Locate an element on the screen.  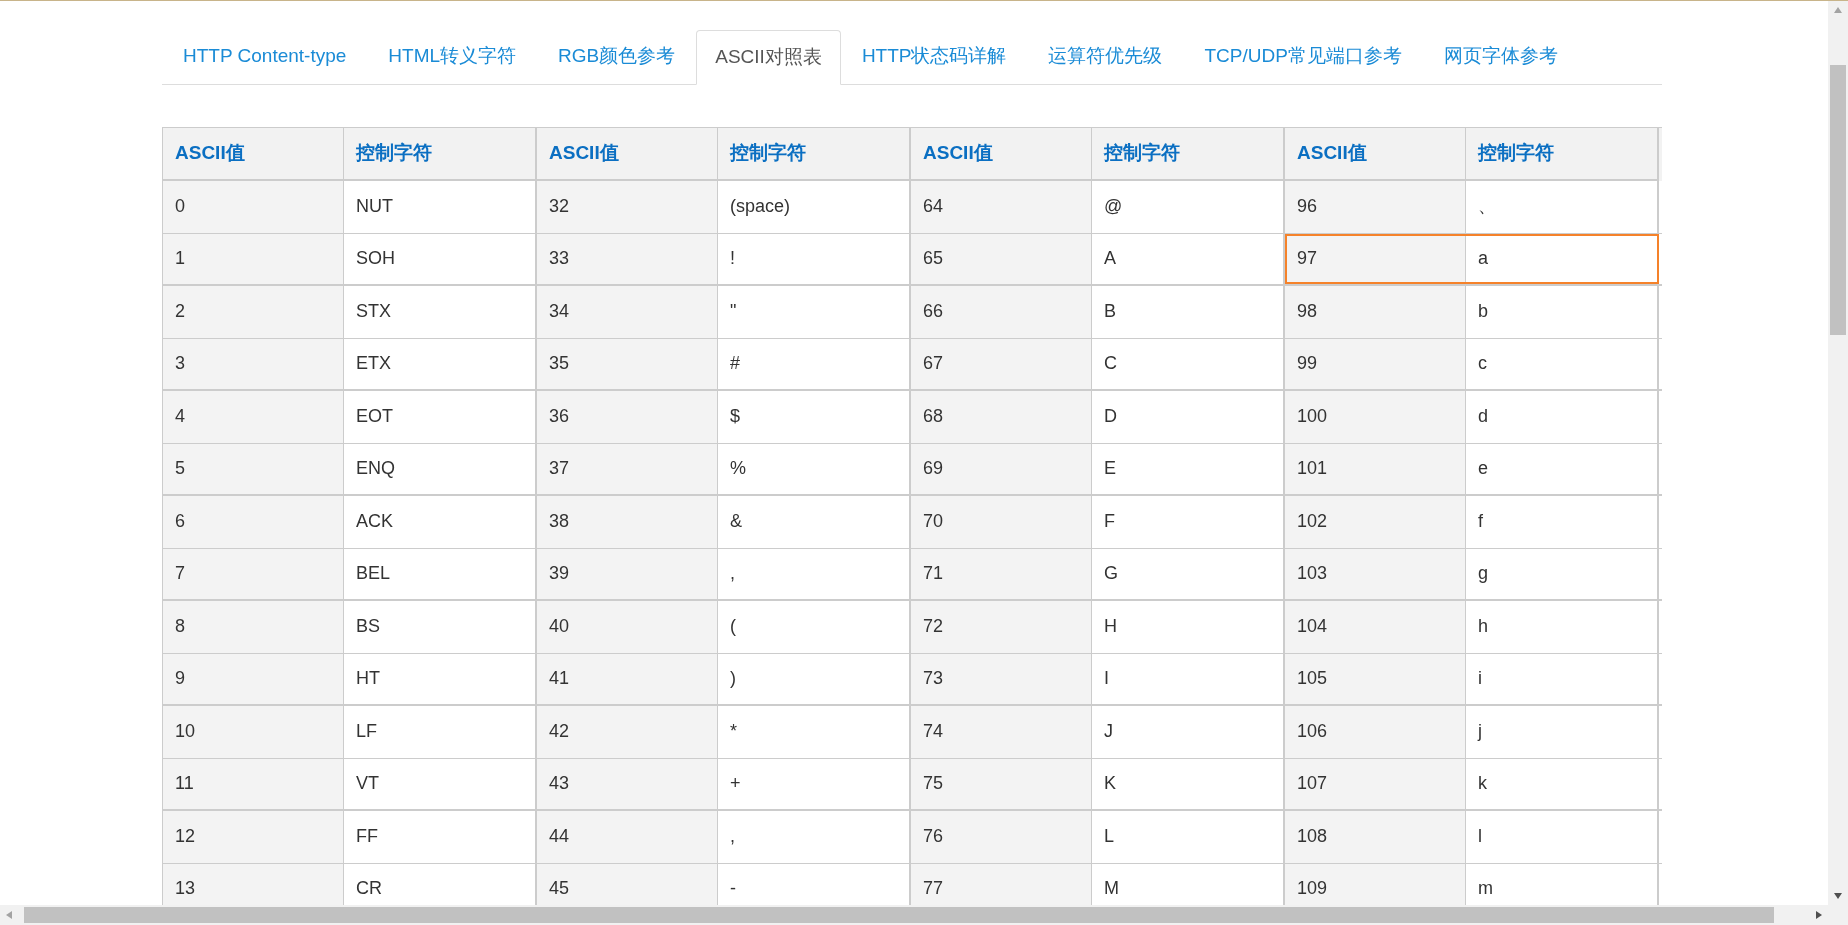
table-cell: 66 is located at coordinates (1001, 312).